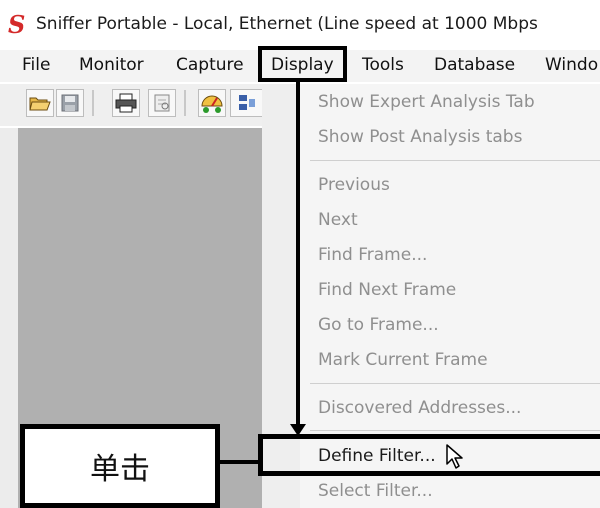 This screenshot has height=508, width=600. What do you see at coordinates (420, 137) in the screenshot?
I see `menu-item-show-post-analysis-tabs: Show Post Analysis tabs` at bounding box center [420, 137].